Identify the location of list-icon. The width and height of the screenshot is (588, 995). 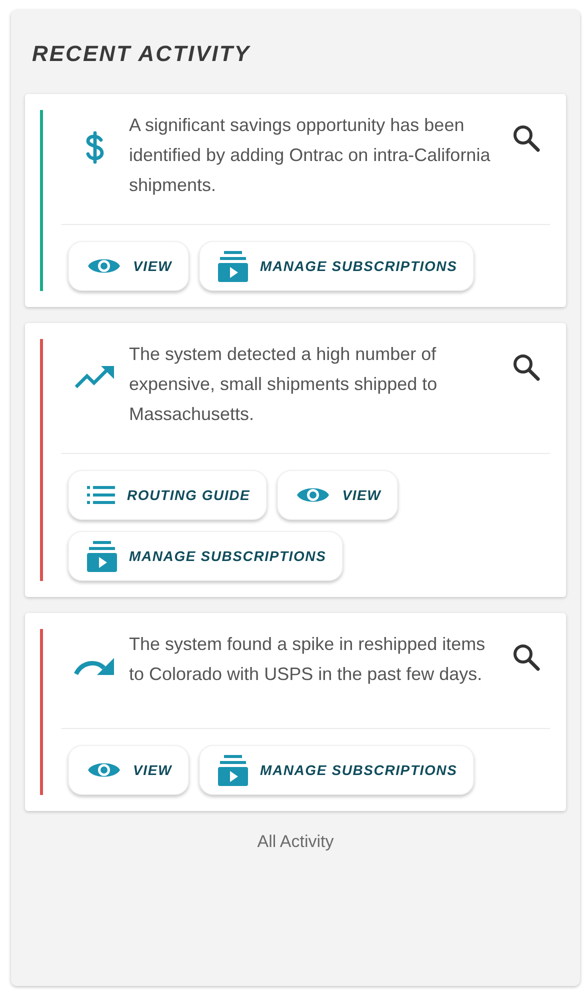
(101, 495).